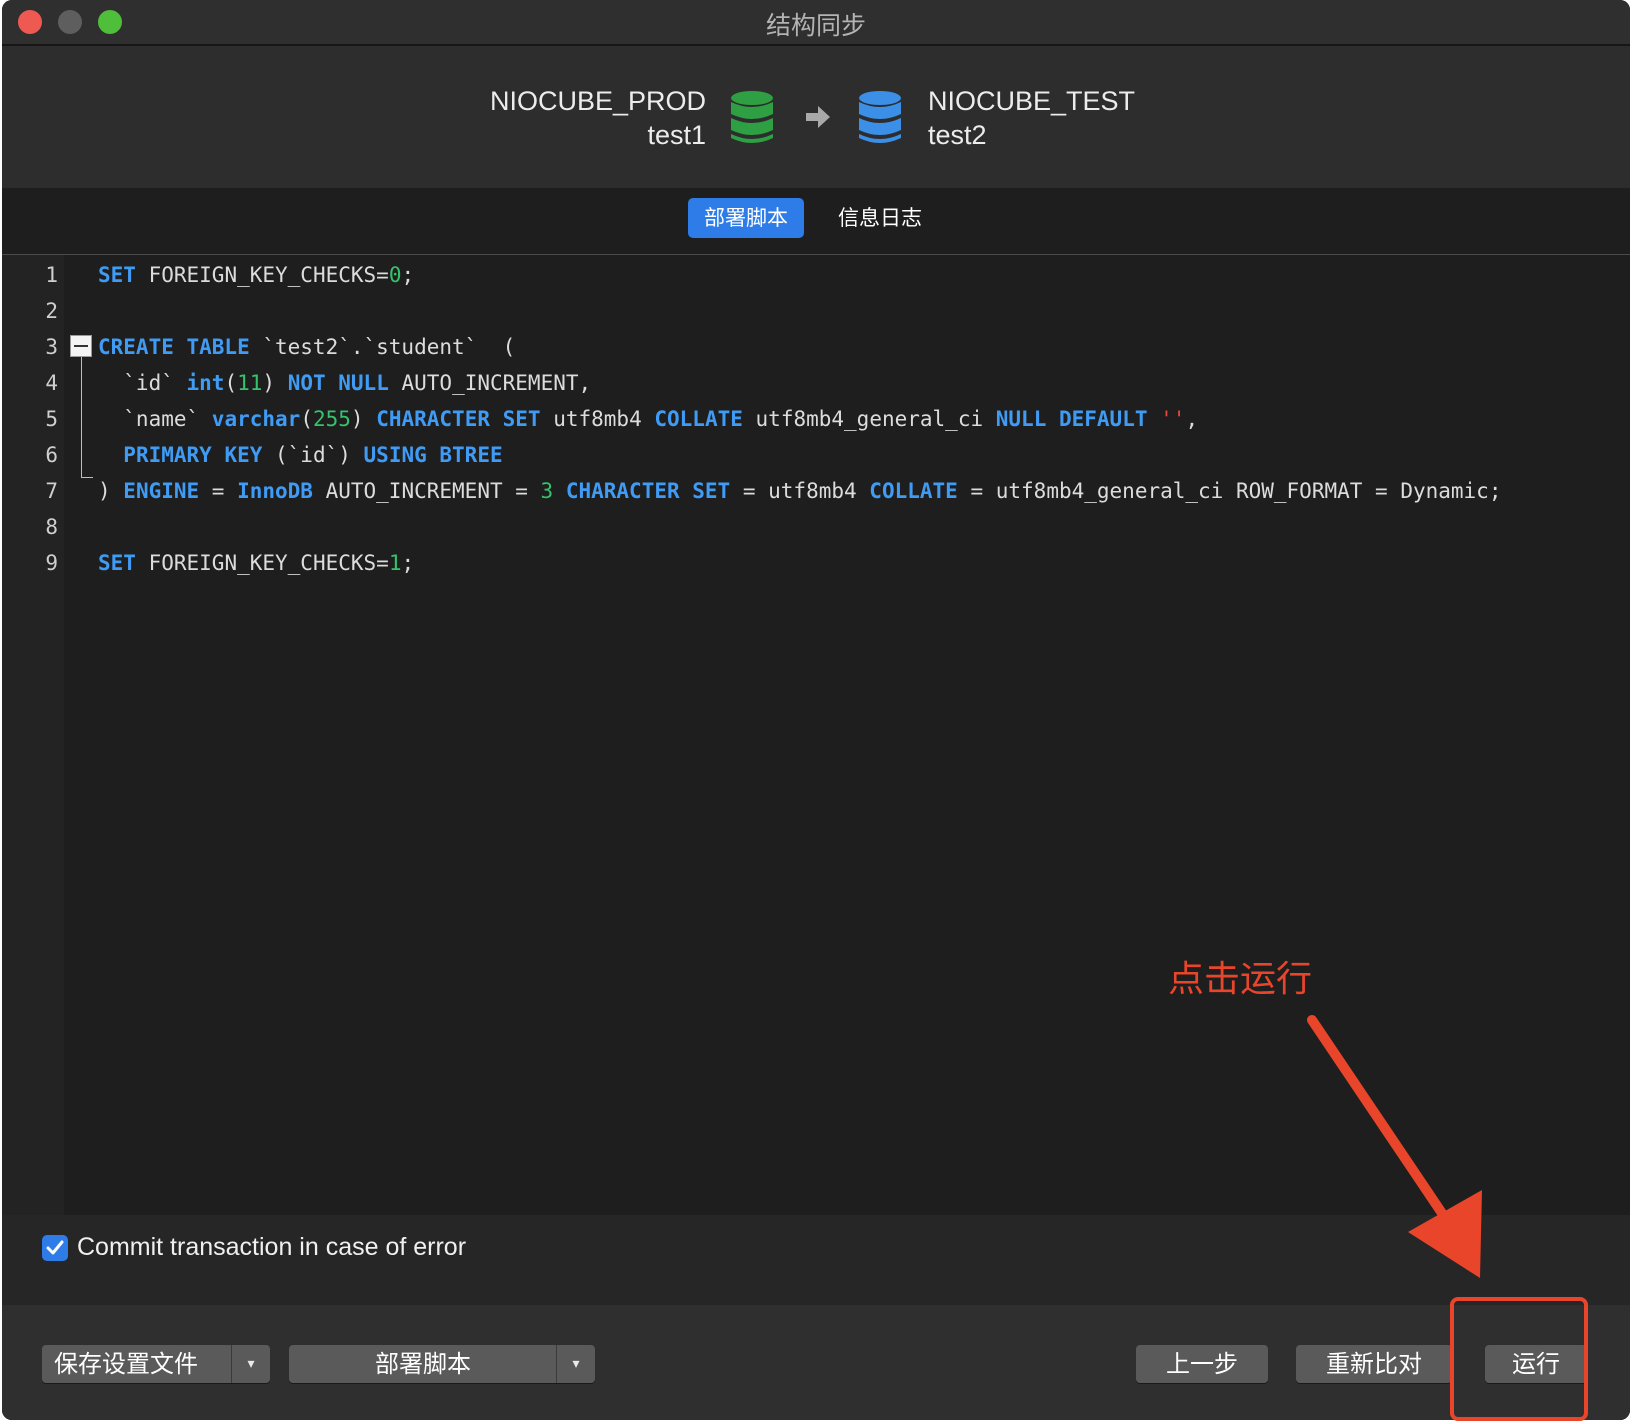  What do you see at coordinates (382, 347) in the screenshot?
I see `code-token: `test2`.`student` (` at bounding box center [382, 347].